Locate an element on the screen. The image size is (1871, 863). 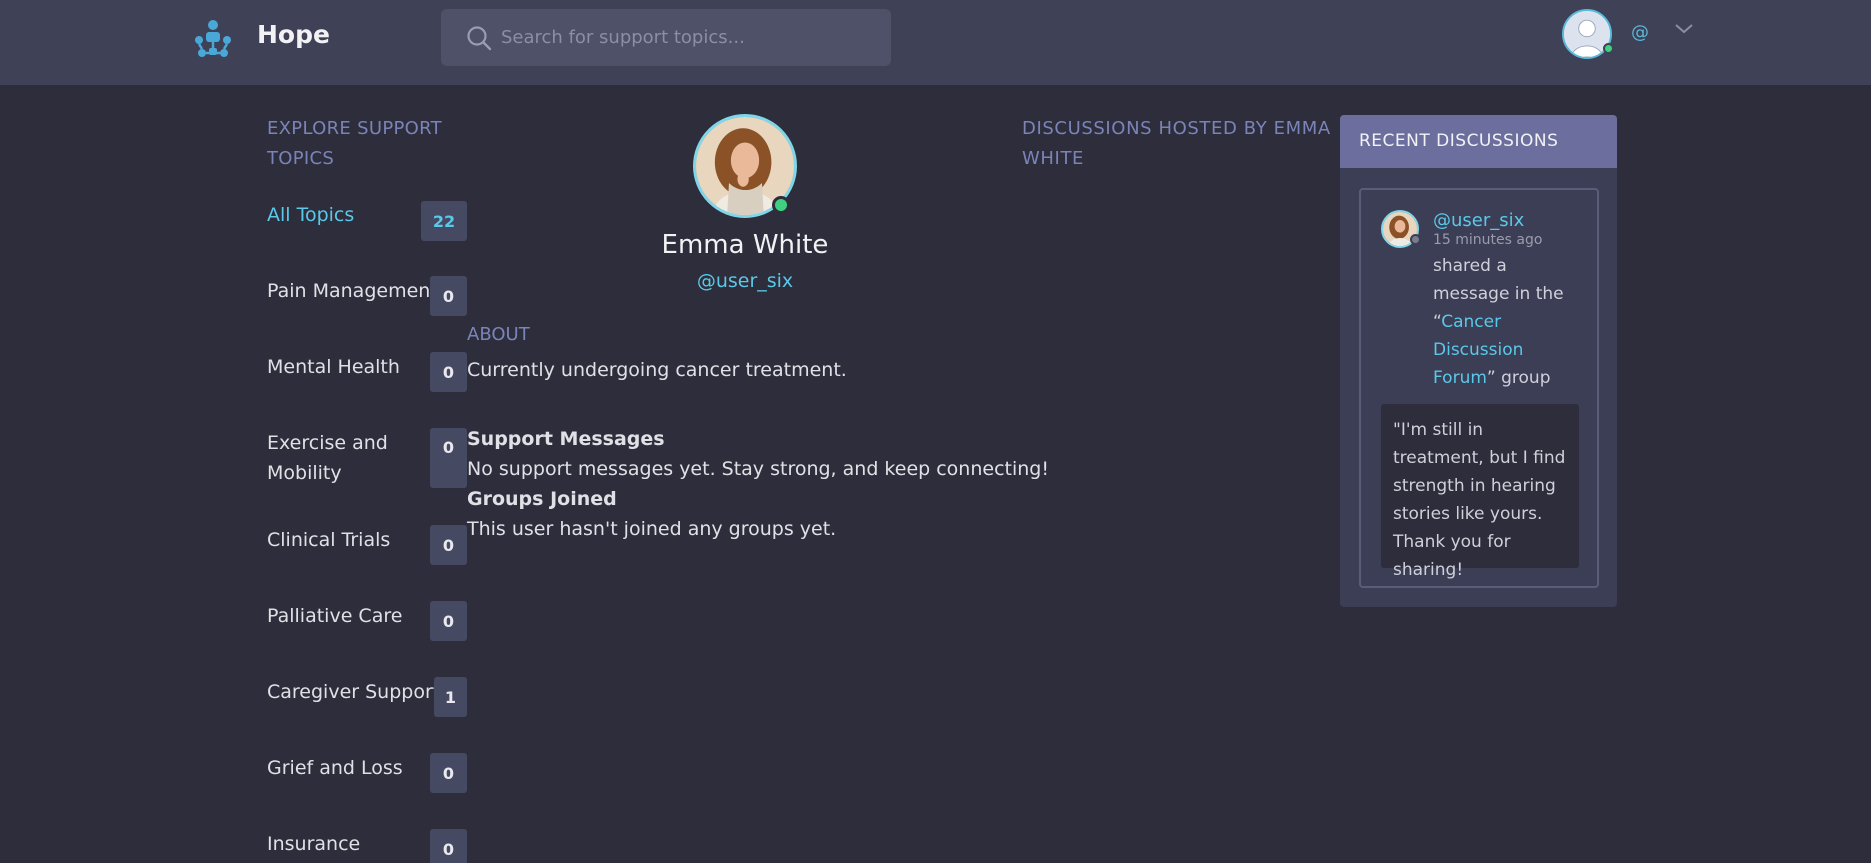
chevron-down-icon is located at coordinates (1684, 29).